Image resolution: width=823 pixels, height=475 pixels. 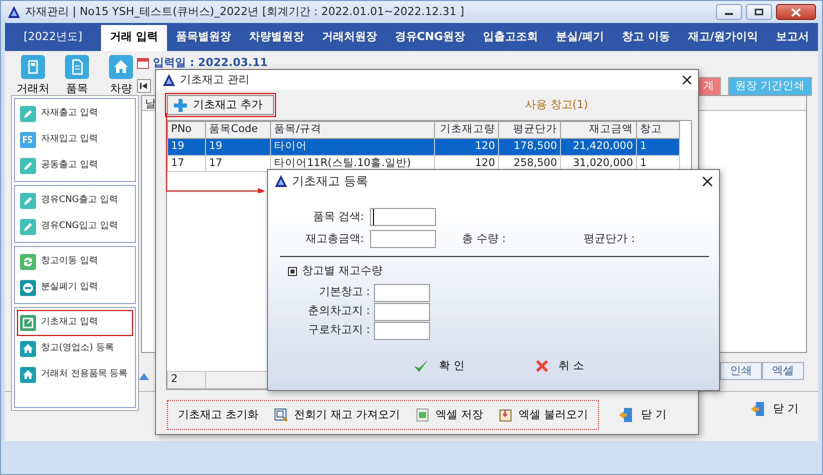 What do you see at coordinates (338, 330) in the screenshot?
I see `field-label: 구로차고지 :` at bounding box center [338, 330].